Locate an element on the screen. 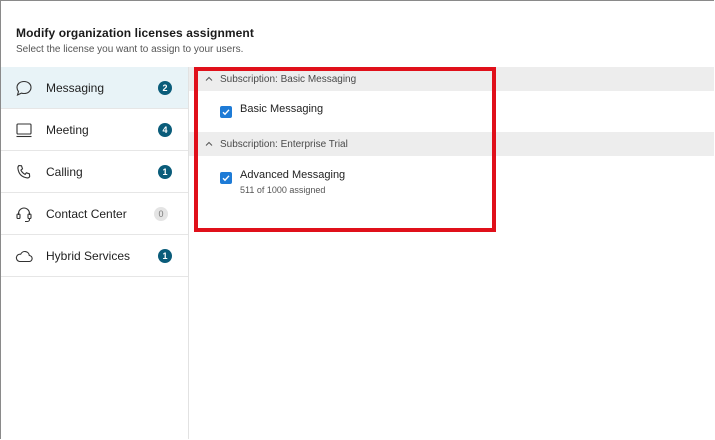 Image resolution: width=715 pixels, height=440 pixels. sidebar-item-label: Messaging is located at coordinates (75, 87).